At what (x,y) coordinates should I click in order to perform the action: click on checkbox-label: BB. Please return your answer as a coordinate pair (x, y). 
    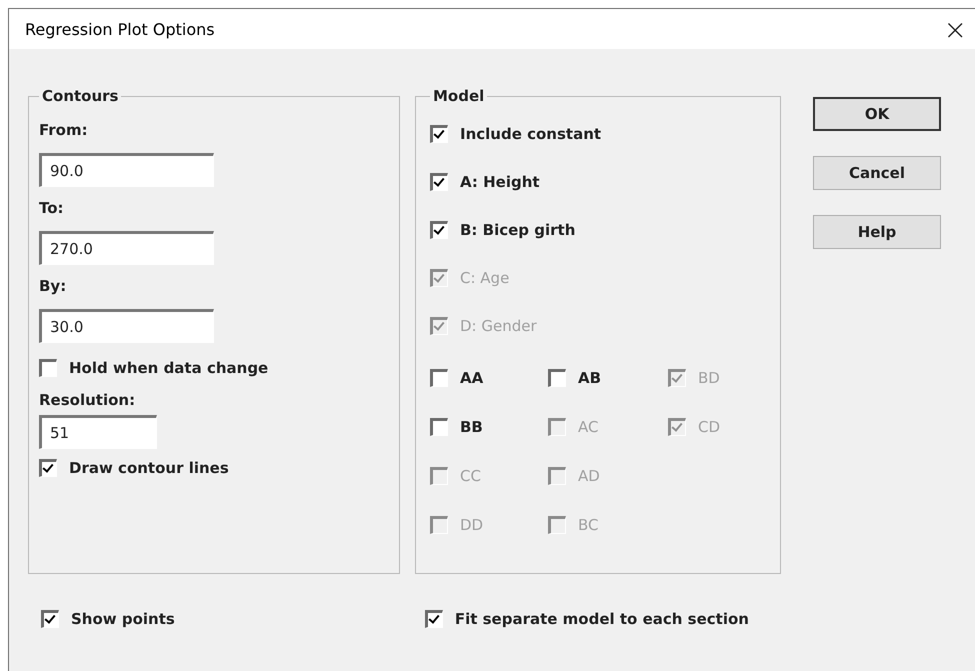
    Looking at the image, I should click on (471, 427).